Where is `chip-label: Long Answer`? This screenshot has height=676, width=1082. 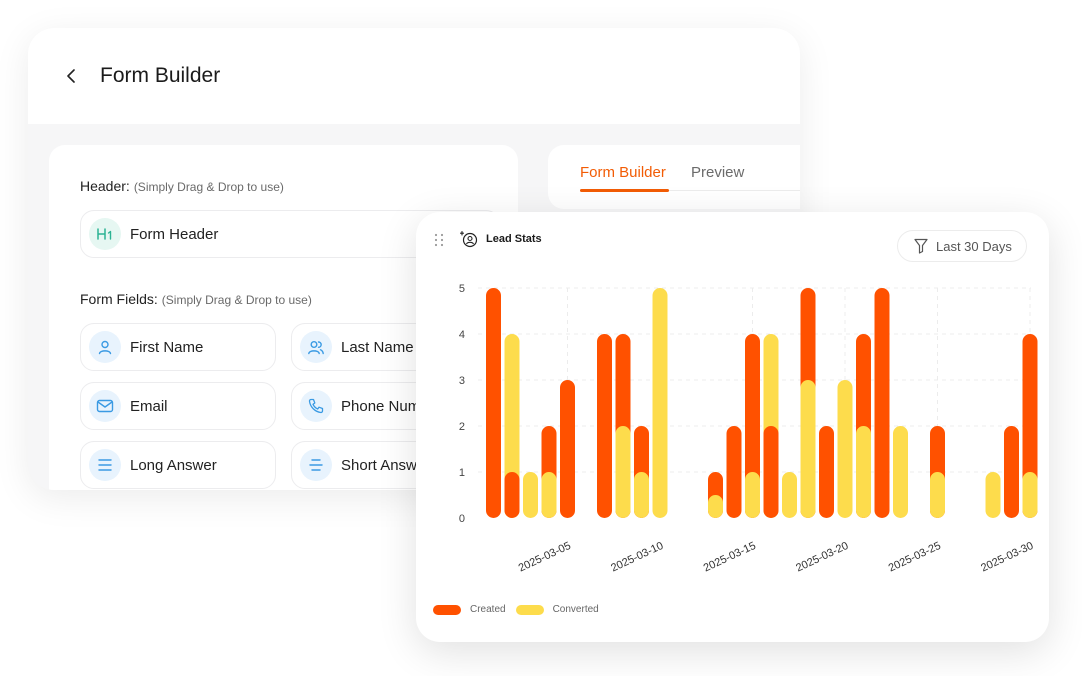
chip-label: Long Answer is located at coordinates (173, 465).